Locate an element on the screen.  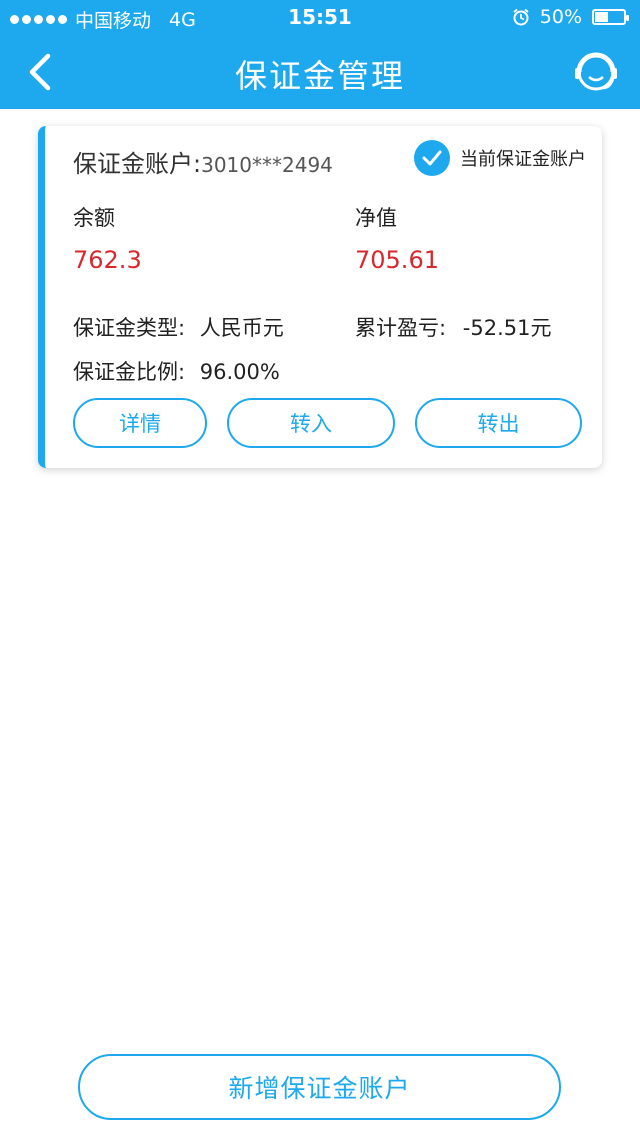
margin-type-value: 人民币元 is located at coordinates (241, 328).